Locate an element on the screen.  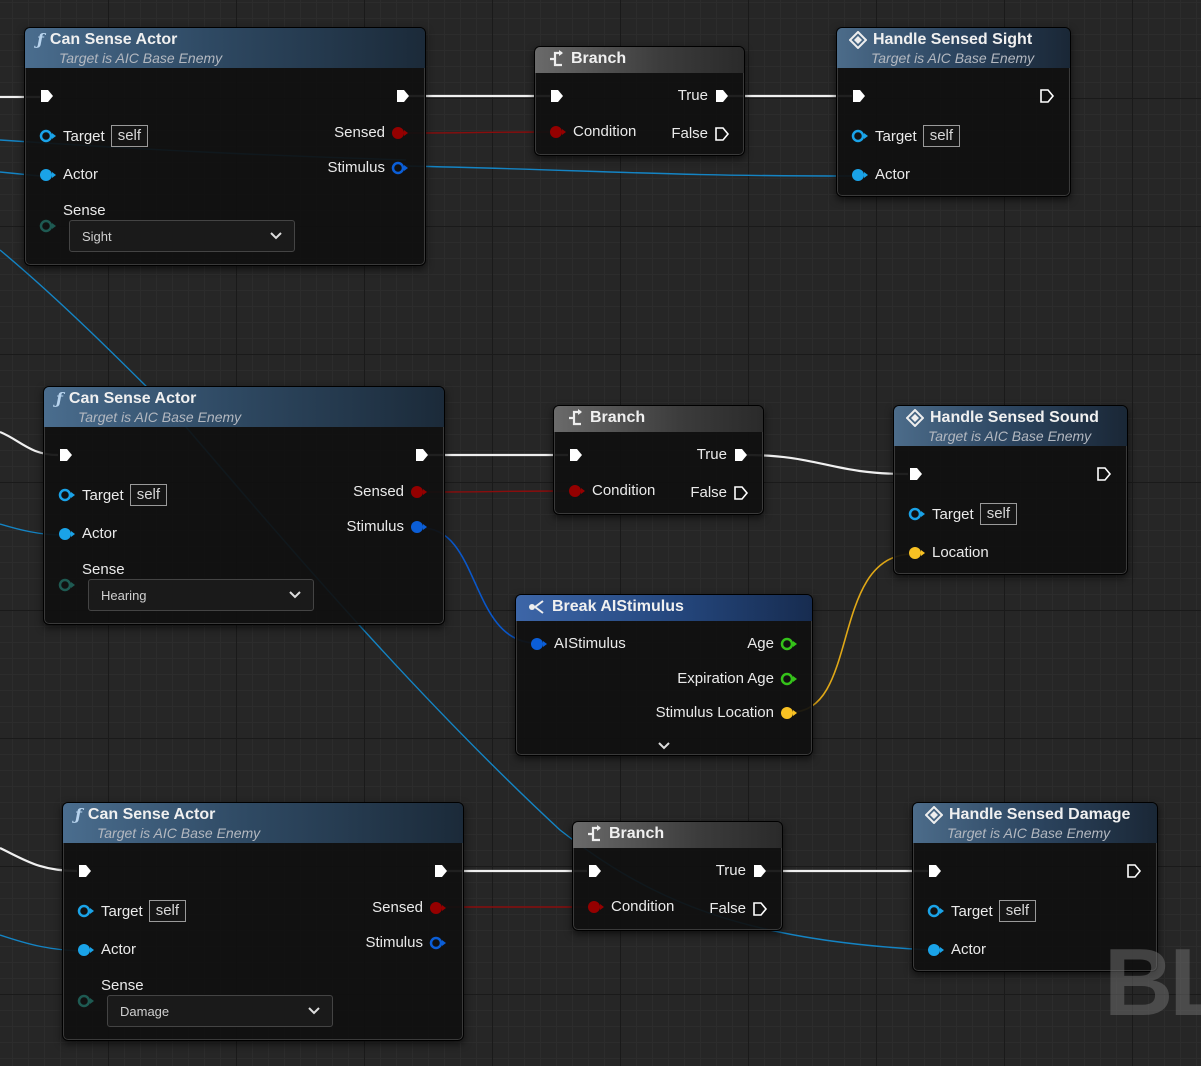
sense-dropdown-value: Damage is located at coordinates (145, 1011).